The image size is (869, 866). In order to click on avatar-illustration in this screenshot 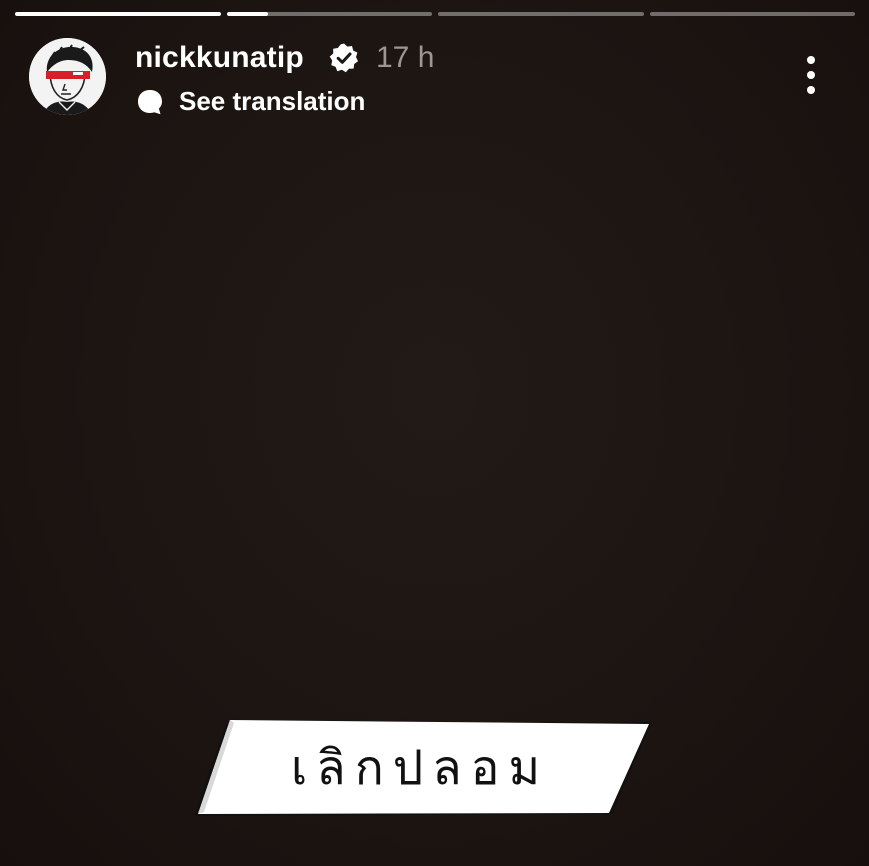, I will do `click(67, 76)`.